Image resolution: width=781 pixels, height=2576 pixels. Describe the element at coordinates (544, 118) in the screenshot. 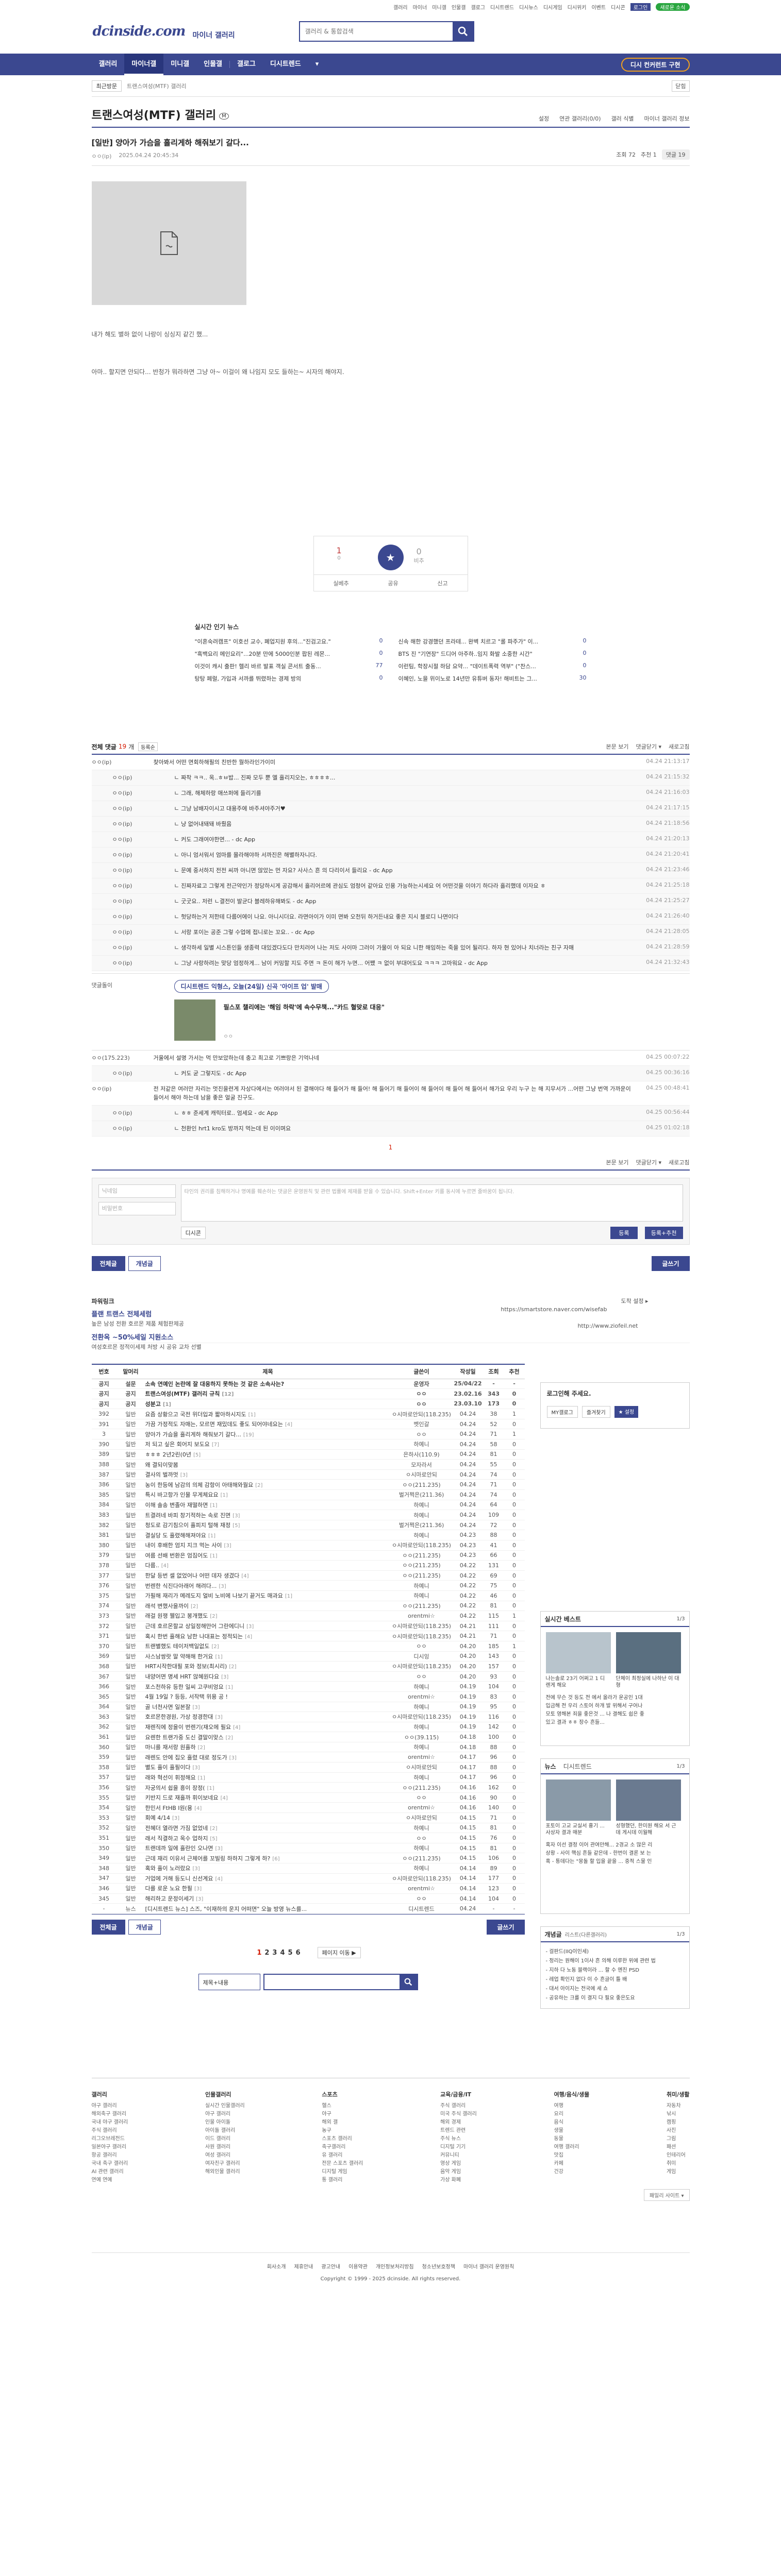

I see `gallery-setting-link: 설정` at that location.